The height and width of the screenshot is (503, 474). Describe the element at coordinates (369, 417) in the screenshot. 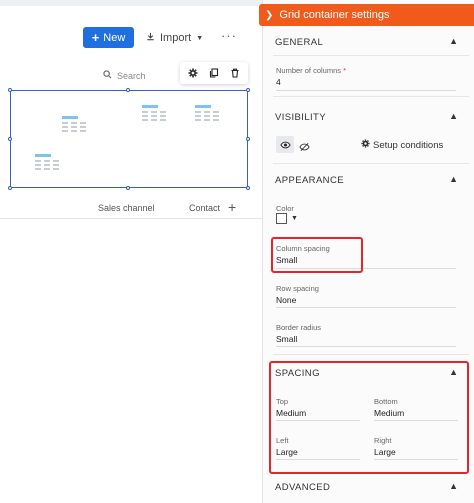

I see `highlight-spacing-section` at that location.